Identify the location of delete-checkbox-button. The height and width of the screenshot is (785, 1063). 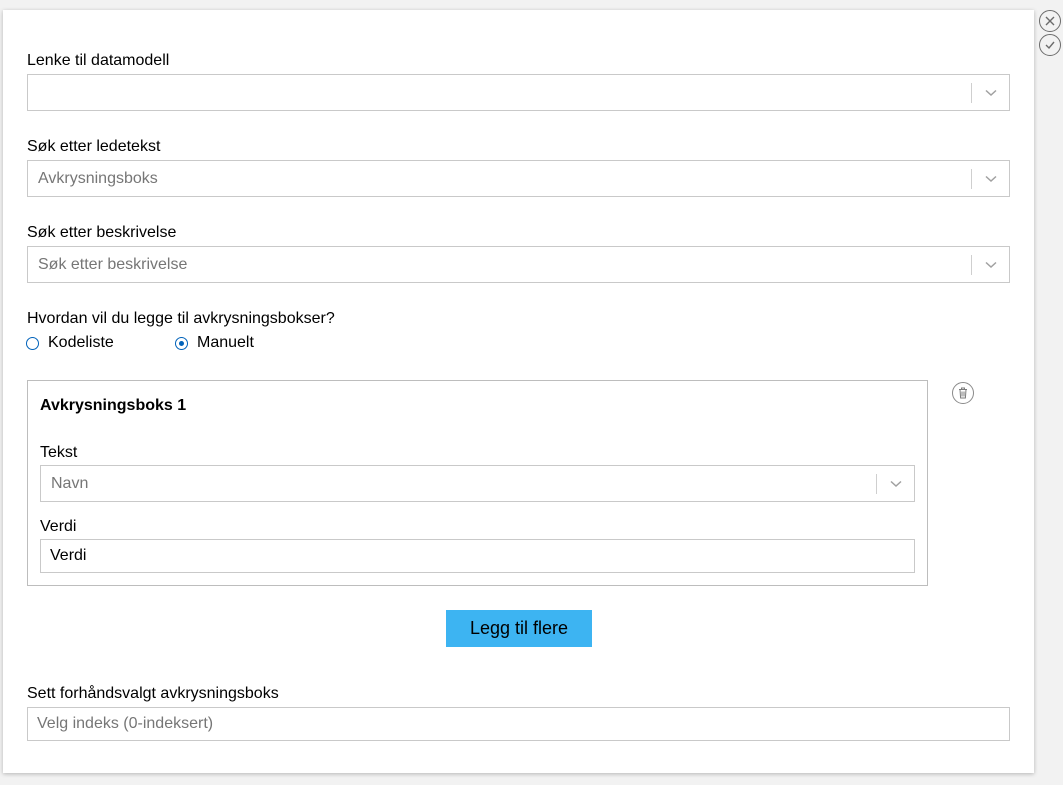
(963, 393).